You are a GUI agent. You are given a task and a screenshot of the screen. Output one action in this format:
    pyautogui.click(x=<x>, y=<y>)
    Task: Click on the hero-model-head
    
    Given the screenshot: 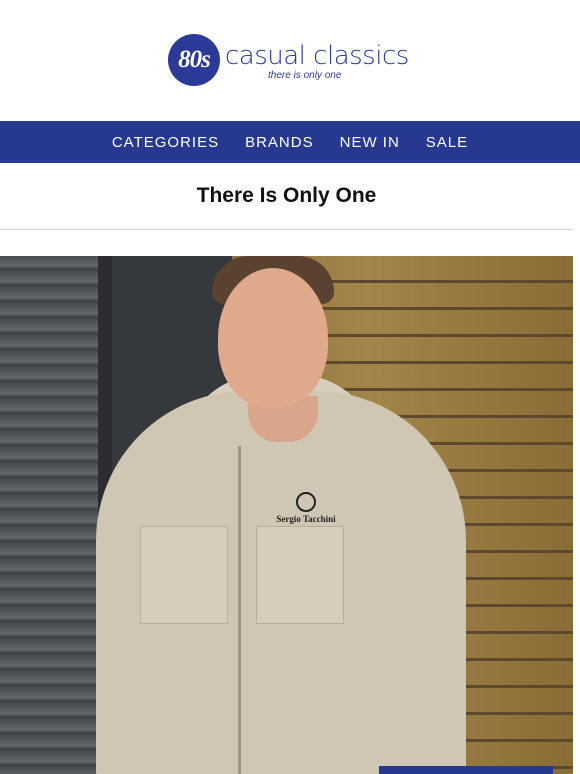 What is the action you would take?
    pyautogui.click(x=273, y=338)
    